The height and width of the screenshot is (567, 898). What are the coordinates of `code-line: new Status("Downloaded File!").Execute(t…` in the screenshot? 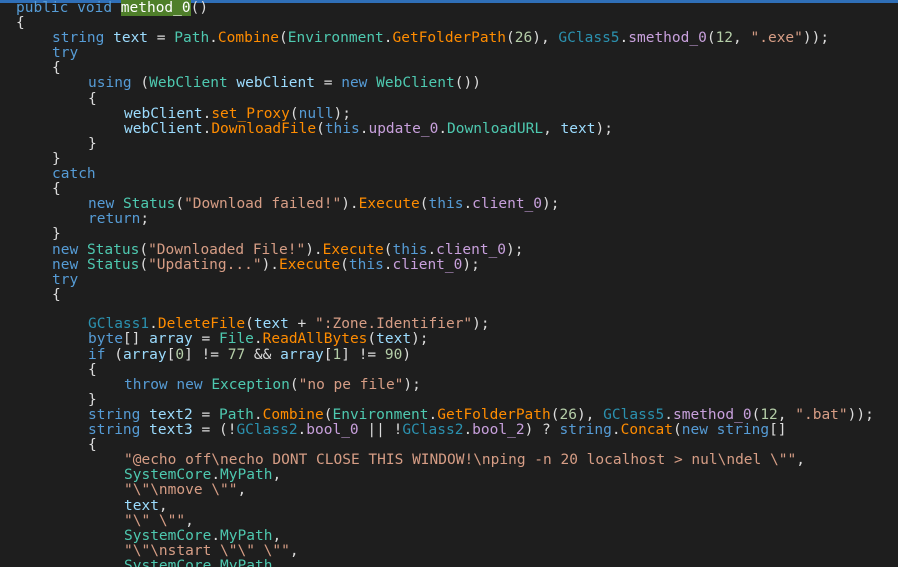 It's located at (457, 249).